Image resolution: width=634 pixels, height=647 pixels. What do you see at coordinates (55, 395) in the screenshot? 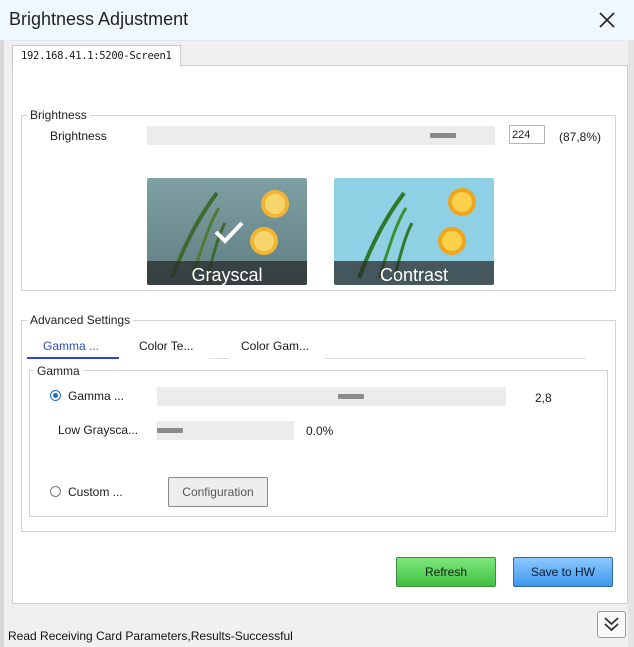
I see `gamma-radio` at bounding box center [55, 395].